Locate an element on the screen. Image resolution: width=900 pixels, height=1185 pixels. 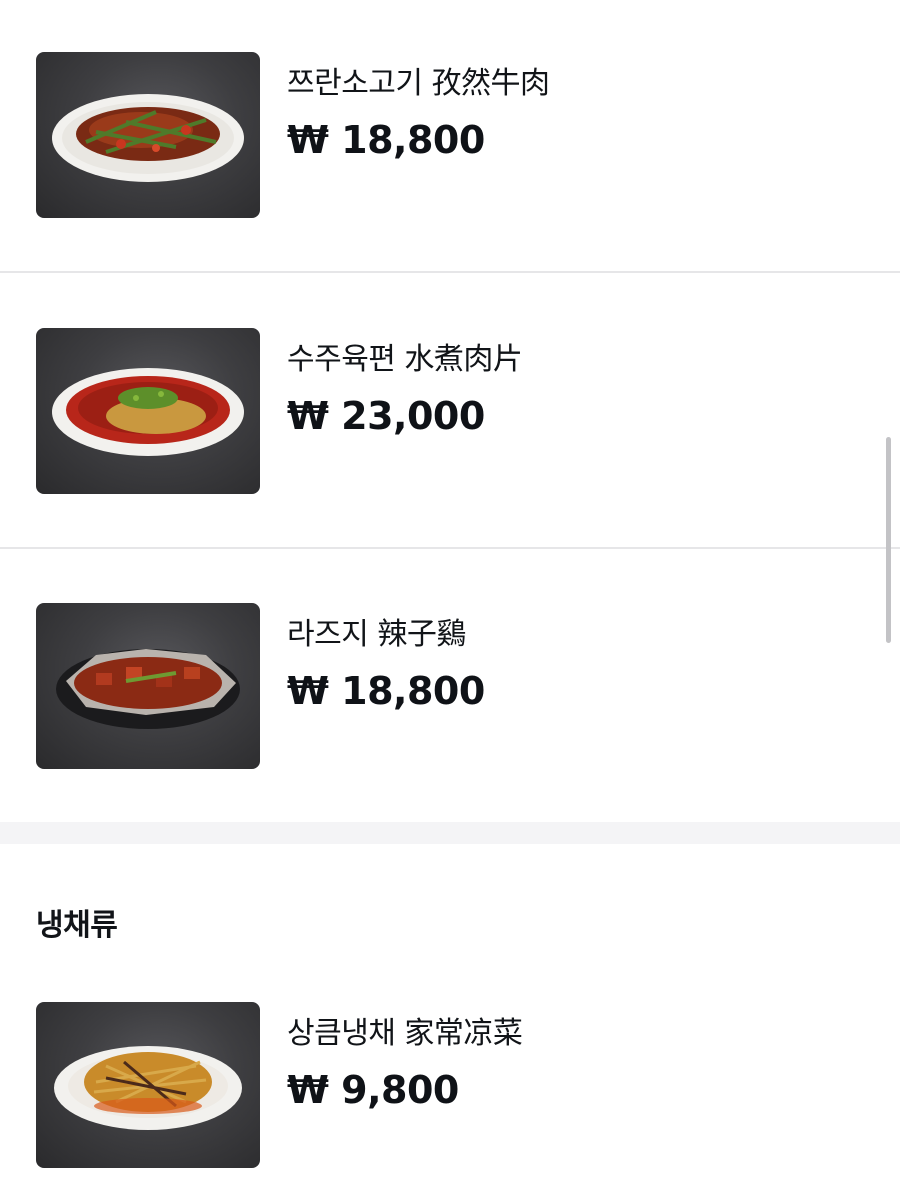
menu-item-name: 상큼냉채 家常凉菜 is located at coordinates (405, 1033).